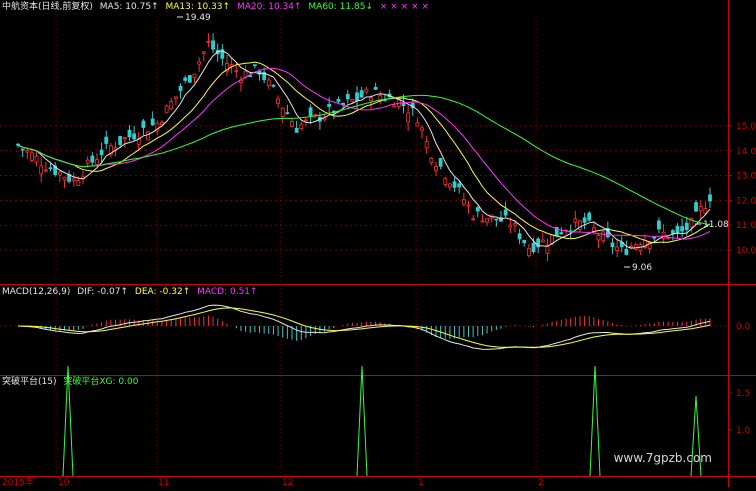 Image resolution: width=756 pixels, height=491 pixels. What do you see at coordinates (29, 382) in the screenshot?
I see `indicator-panel-title: 突破平台(15)` at bounding box center [29, 382].